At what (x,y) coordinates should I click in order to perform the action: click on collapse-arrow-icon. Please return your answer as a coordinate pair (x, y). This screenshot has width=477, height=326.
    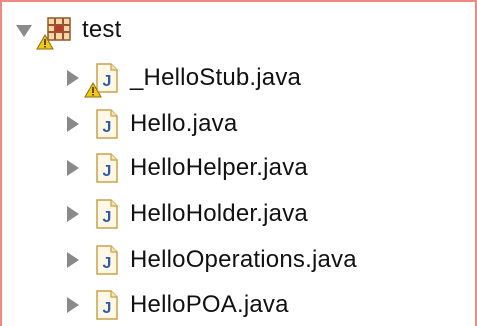
    Looking at the image, I should click on (24, 30).